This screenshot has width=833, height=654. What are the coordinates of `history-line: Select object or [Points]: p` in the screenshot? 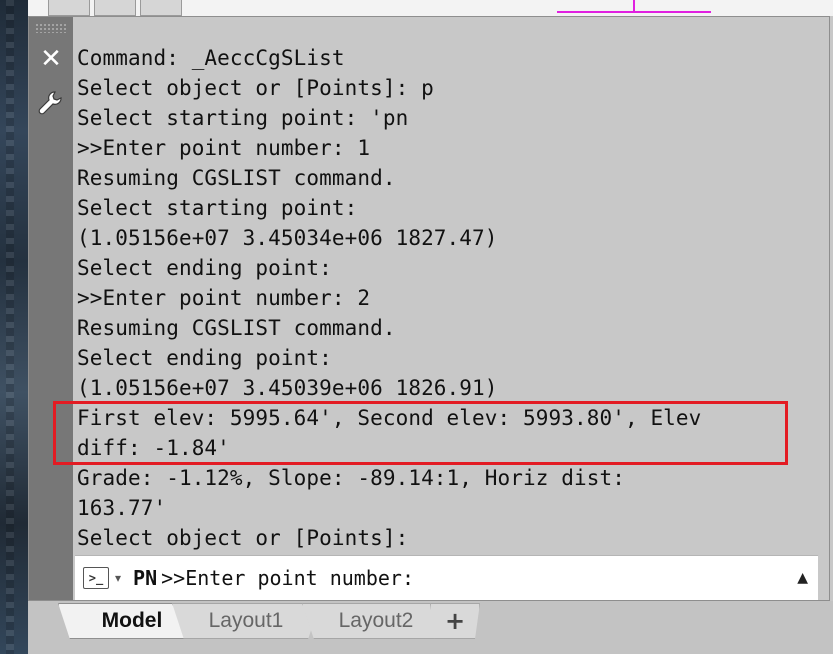 It's located at (255, 88).